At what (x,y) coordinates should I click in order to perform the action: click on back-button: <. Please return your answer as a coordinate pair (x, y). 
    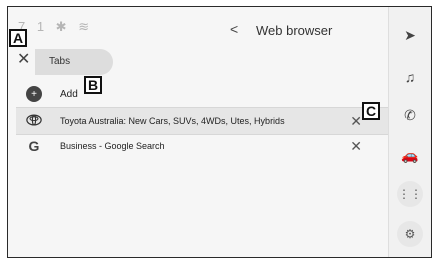
    Looking at the image, I should click on (234, 29).